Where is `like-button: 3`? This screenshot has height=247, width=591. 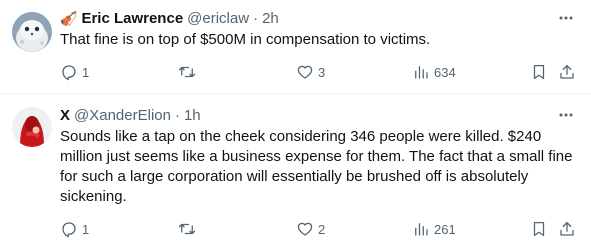
like-button: 3 is located at coordinates (310, 72).